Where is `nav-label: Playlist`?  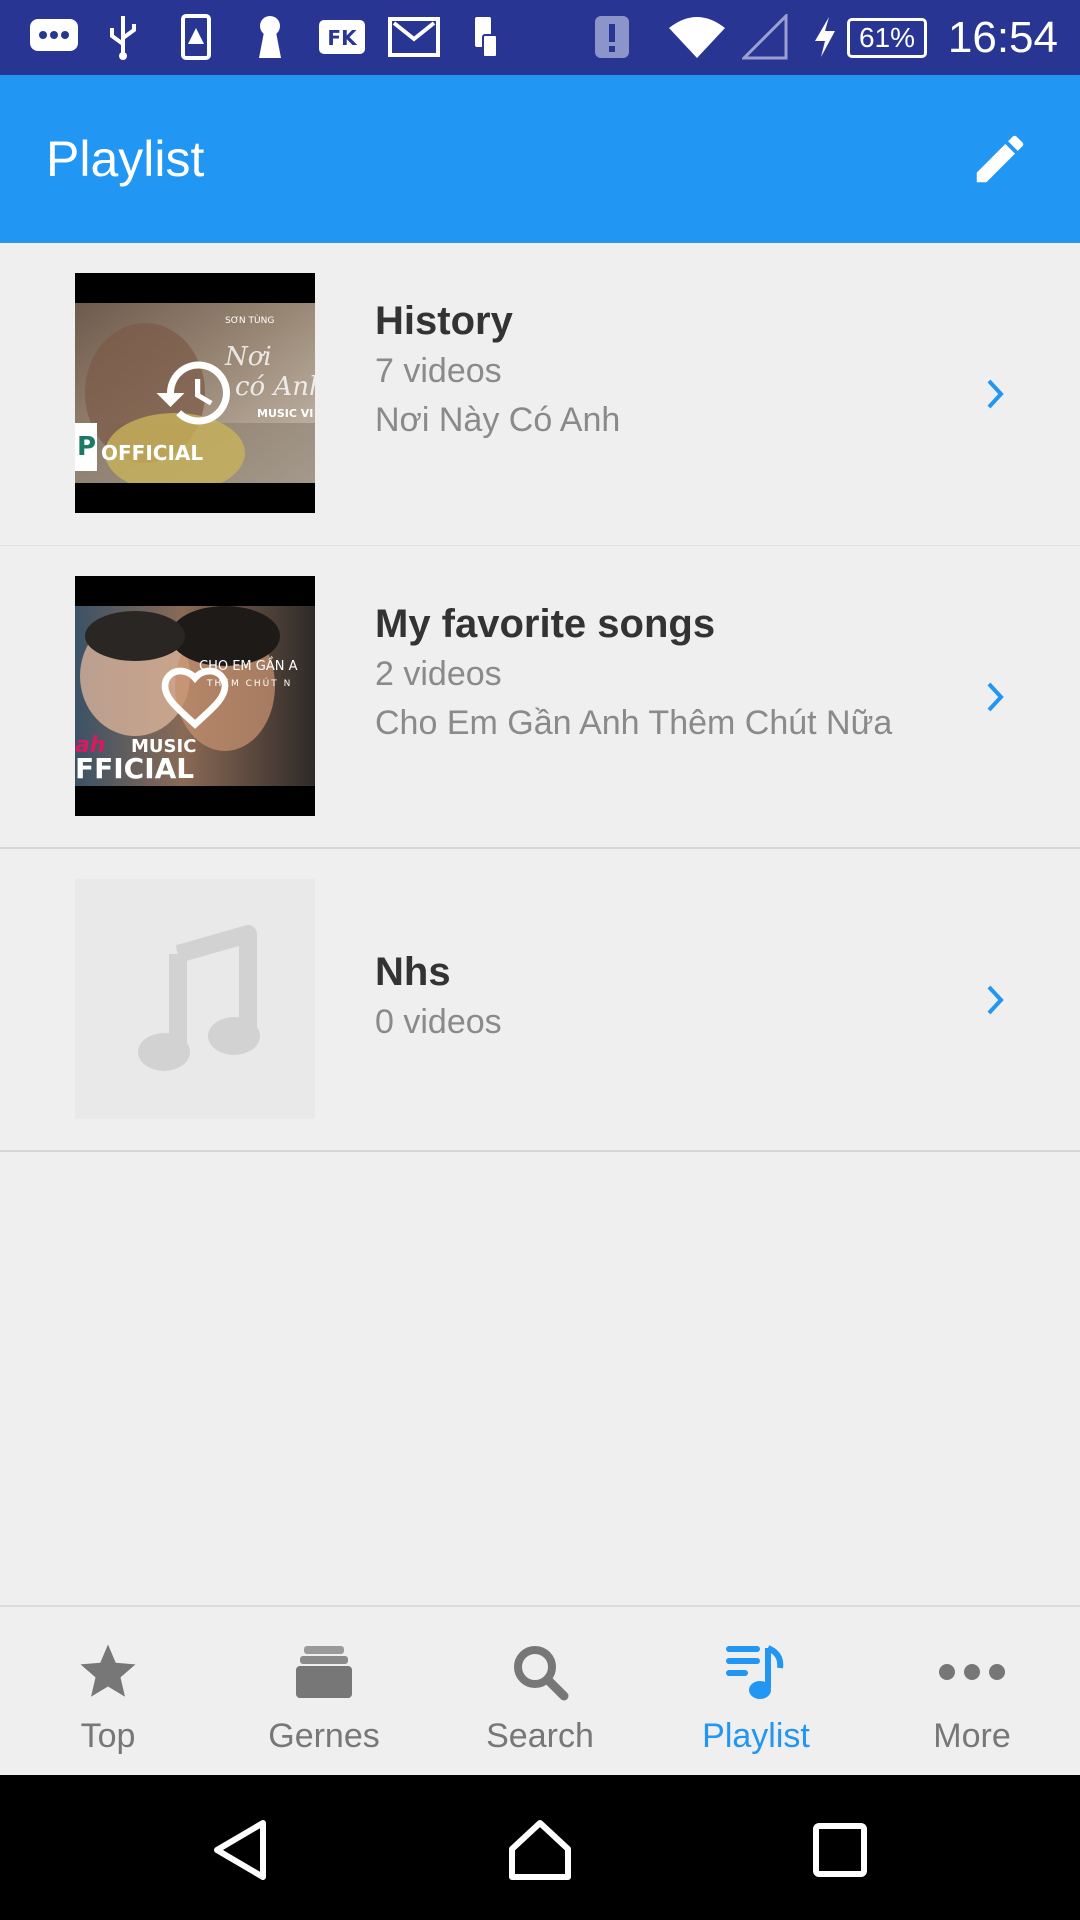 nav-label: Playlist is located at coordinates (756, 1736).